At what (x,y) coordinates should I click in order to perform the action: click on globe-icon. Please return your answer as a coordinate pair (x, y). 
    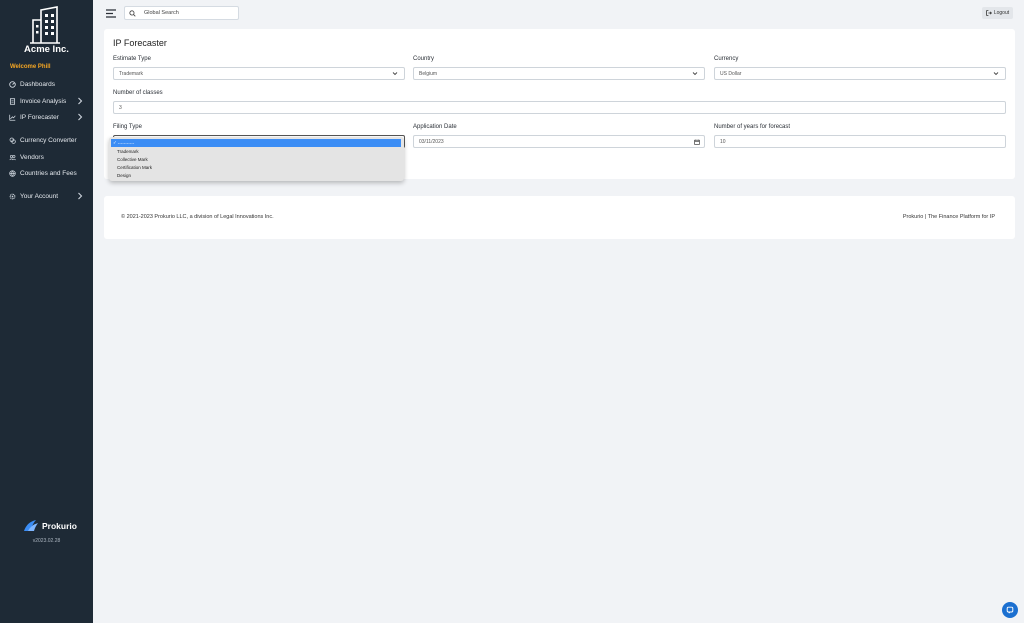
    Looking at the image, I should click on (12, 173).